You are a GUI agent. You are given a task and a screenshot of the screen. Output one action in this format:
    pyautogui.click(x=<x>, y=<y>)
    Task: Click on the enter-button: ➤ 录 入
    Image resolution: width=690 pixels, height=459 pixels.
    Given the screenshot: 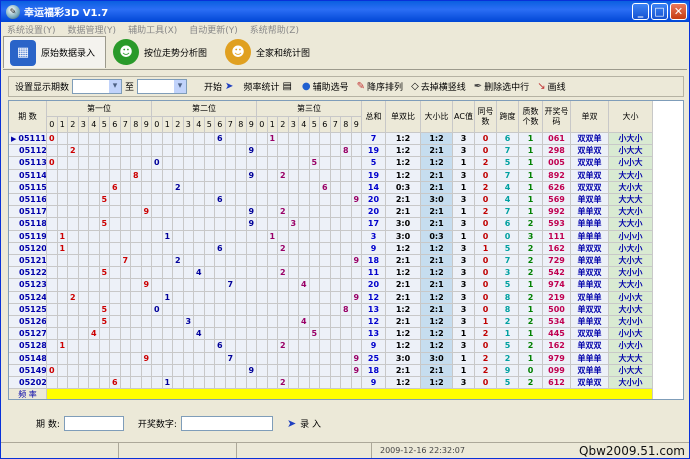 What is the action you would take?
    pyautogui.click(x=304, y=423)
    